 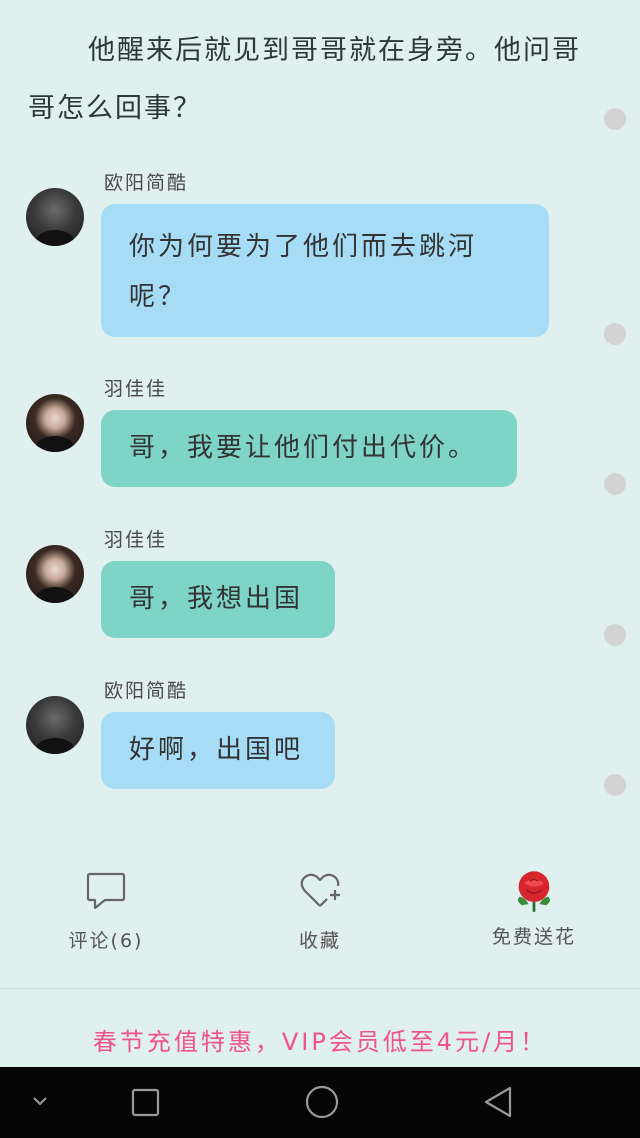 I want to click on comment-label: 评论(6), so click(x=106, y=941).